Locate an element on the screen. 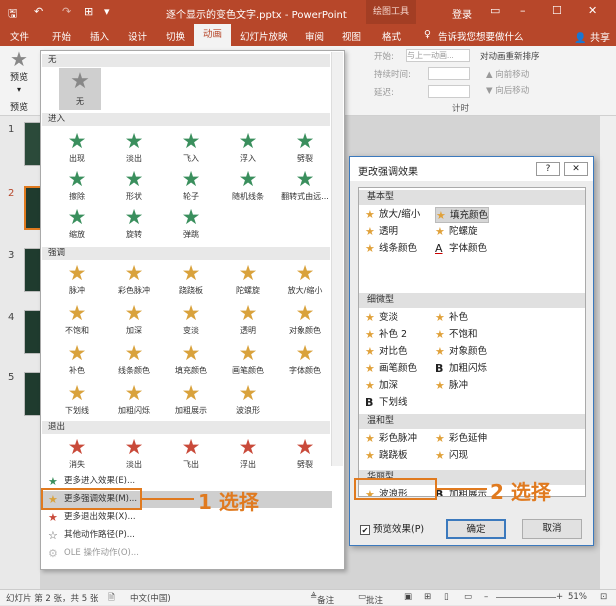 This screenshot has width=616, height=606. animation-effect: ★ 陀螺旋 is located at coordinates (248, 279).